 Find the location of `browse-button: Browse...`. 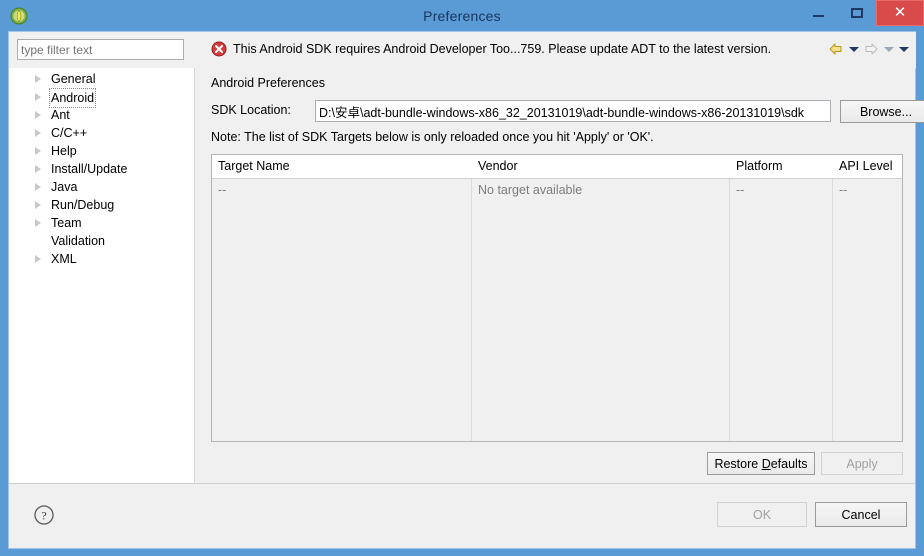

browse-button: Browse... is located at coordinates (882, 111).